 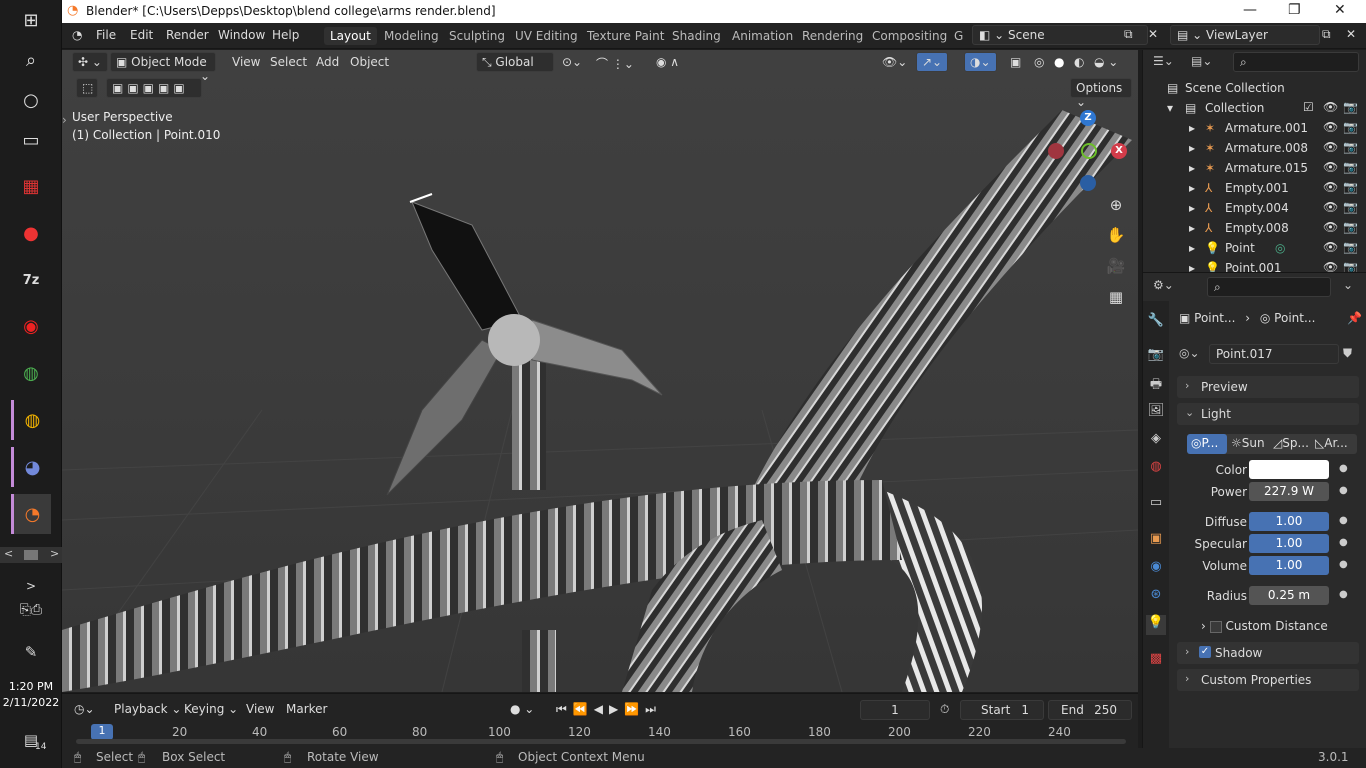 What do you see at coordinates (1153, 34) in the screenshot?
I see `delete-scene-icon: ✕` at bounding box center [1153, 34].